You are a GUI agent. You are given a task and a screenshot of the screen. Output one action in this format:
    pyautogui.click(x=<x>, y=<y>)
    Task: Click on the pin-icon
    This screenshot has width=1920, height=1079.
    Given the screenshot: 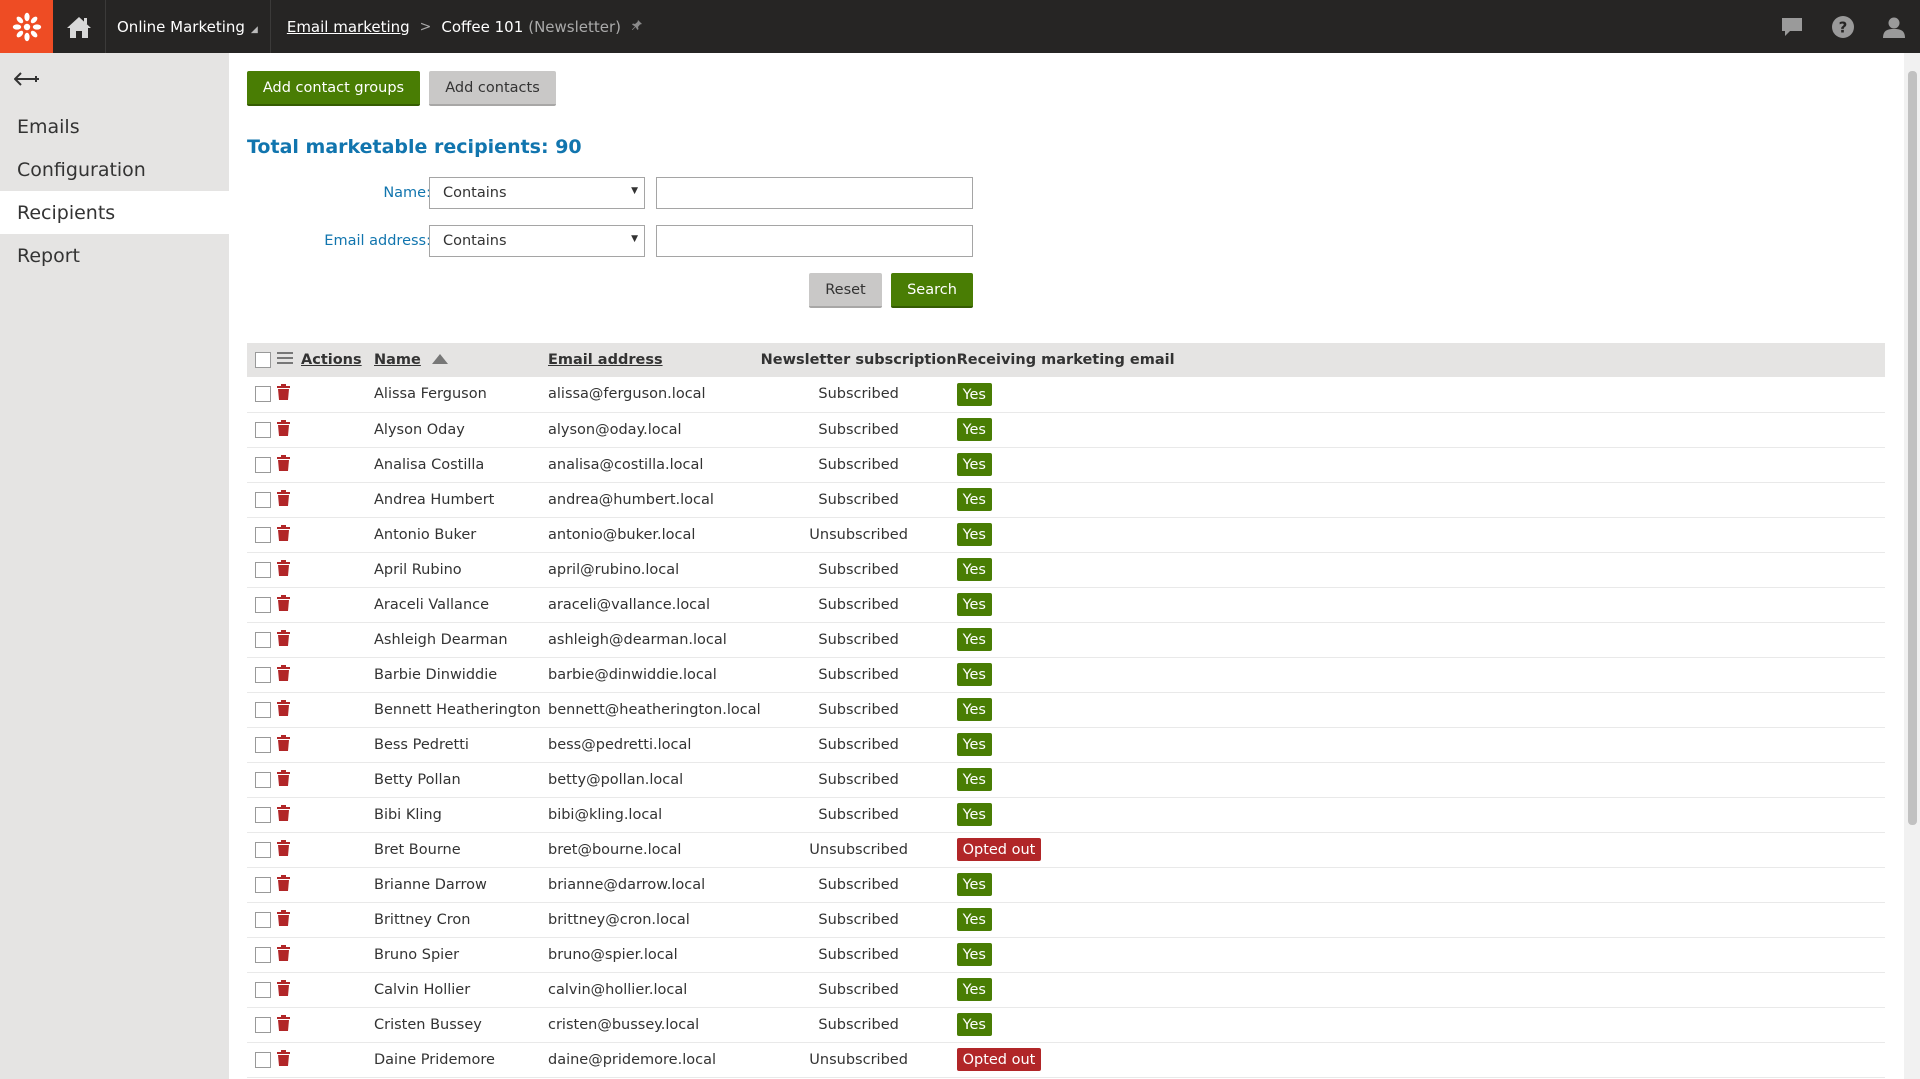 What is the action you would take?
    pyautogui.click(x=637, y=27)
    